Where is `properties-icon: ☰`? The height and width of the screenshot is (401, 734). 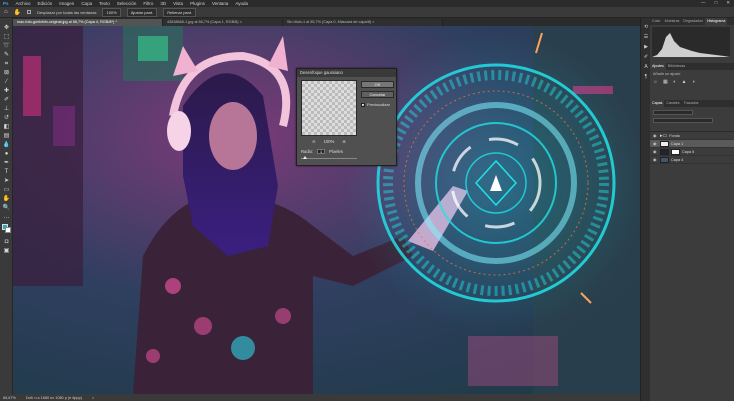
properties-icon: ☰ is located at coordinates (646, 37).